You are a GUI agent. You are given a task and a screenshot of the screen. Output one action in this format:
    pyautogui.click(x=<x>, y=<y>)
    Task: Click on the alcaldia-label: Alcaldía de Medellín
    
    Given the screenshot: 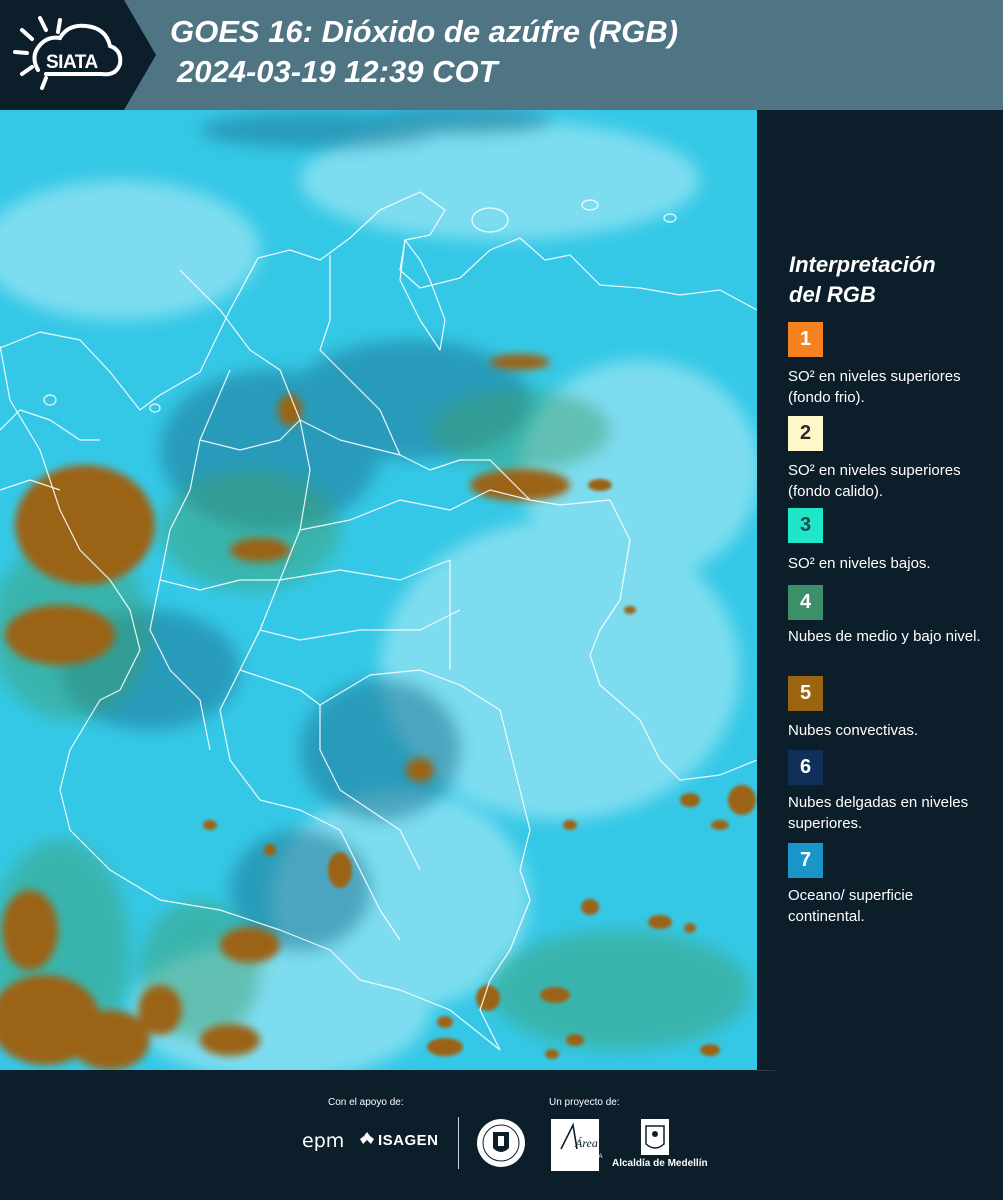 What is the action you would take?
    pyautogui.click(x=660, y=1163)
    